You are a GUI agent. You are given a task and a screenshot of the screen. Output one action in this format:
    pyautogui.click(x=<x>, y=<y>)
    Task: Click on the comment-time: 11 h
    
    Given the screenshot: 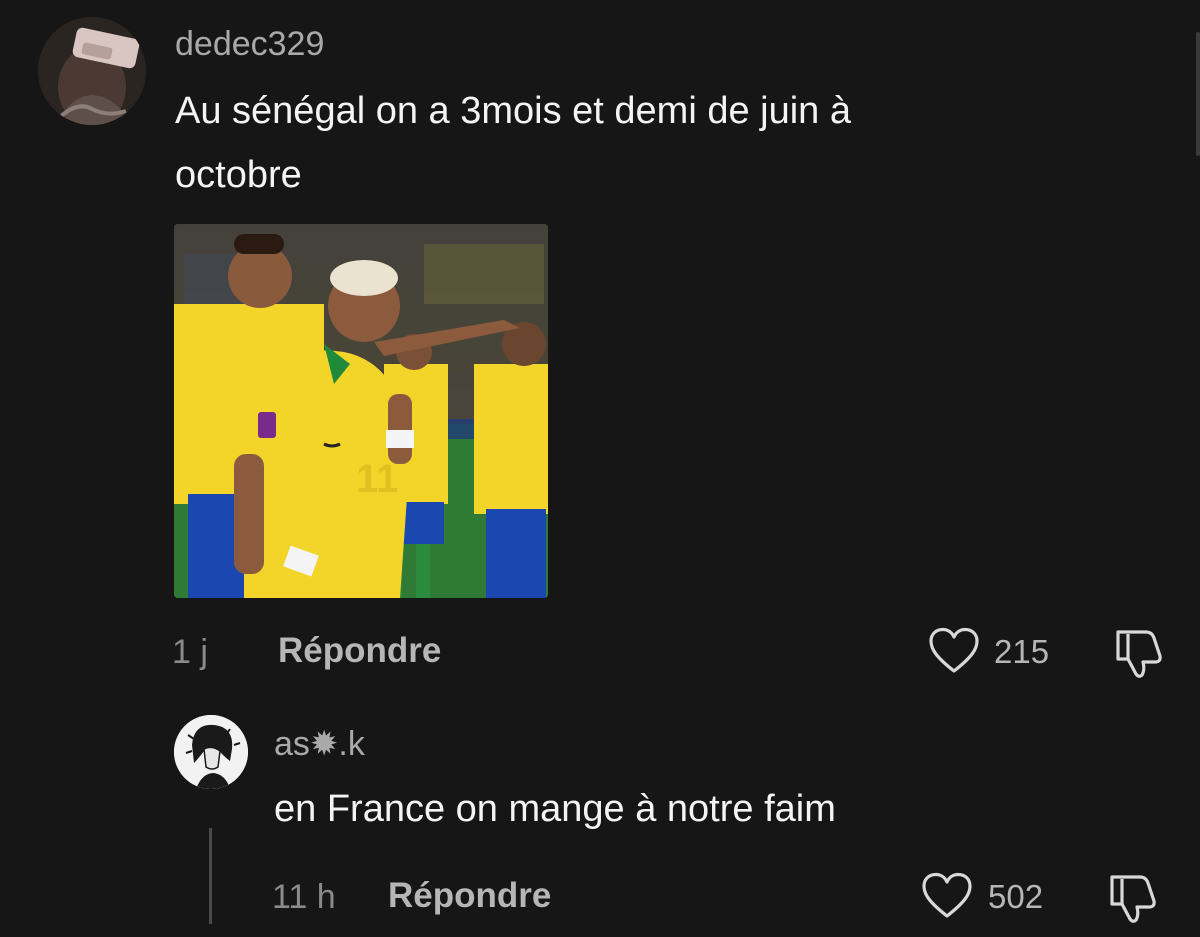 What is the action you would take?
    pyautogui.click(x=304, y=897)
    